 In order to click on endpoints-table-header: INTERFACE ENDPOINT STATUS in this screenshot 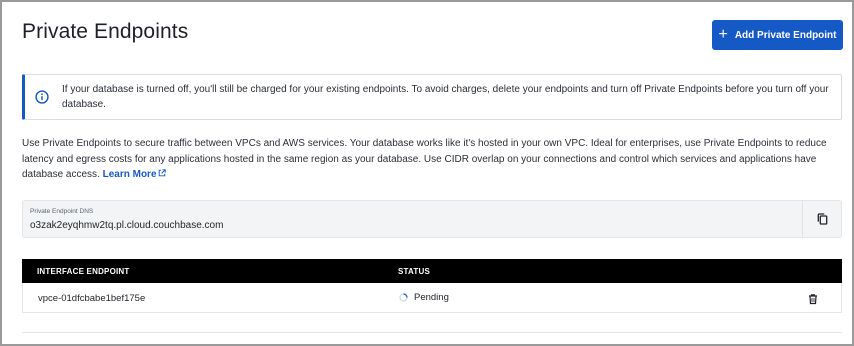, I will do `click(432, 271)`.